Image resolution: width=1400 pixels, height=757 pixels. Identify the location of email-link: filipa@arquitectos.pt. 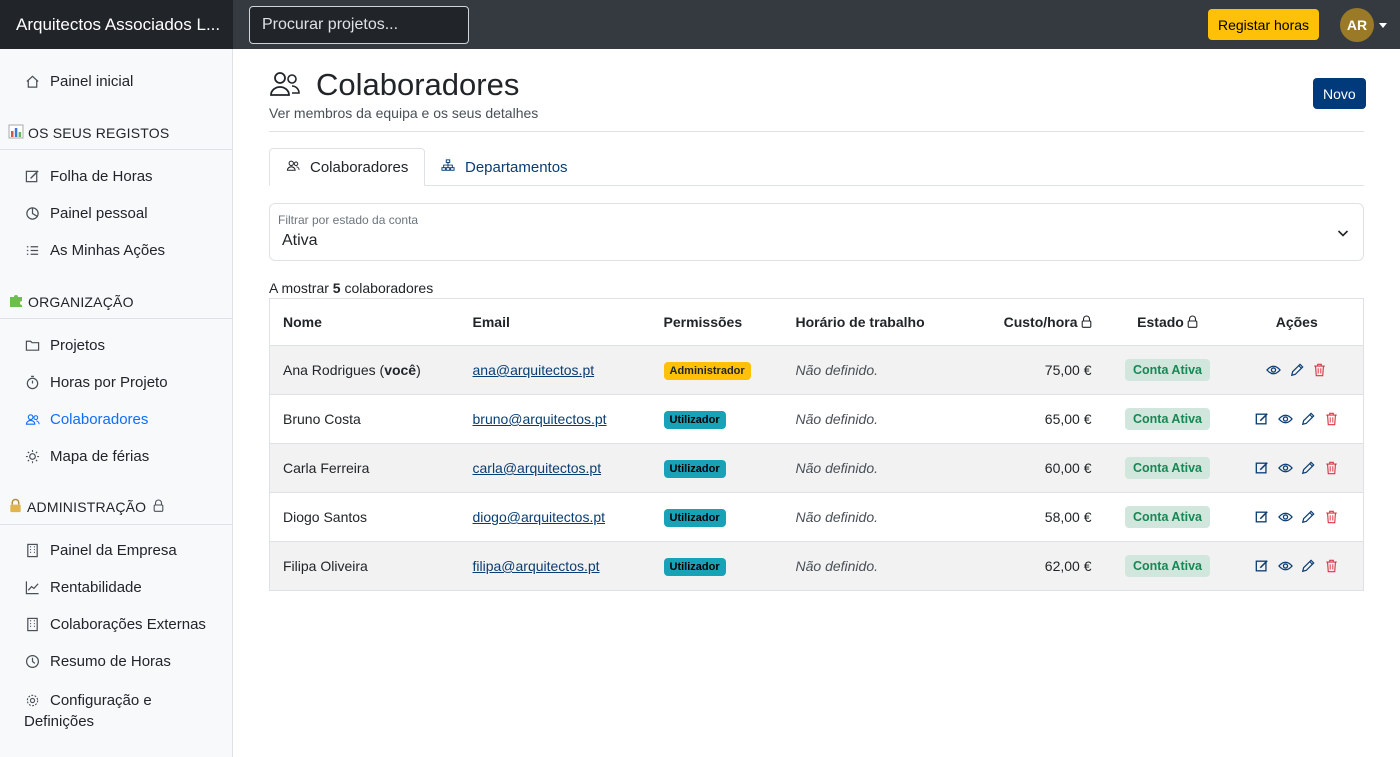
(536, 566).